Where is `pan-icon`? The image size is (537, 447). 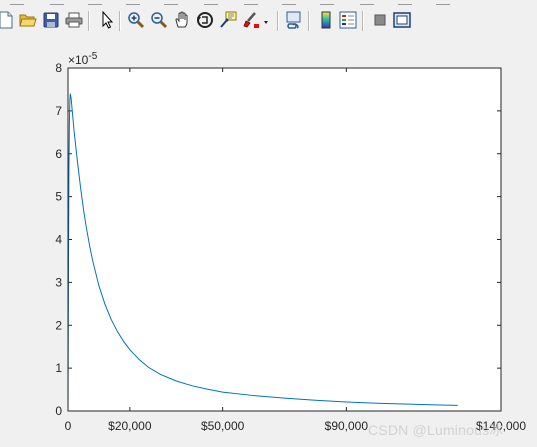
pan-icon is located at coordinates (182, 20).